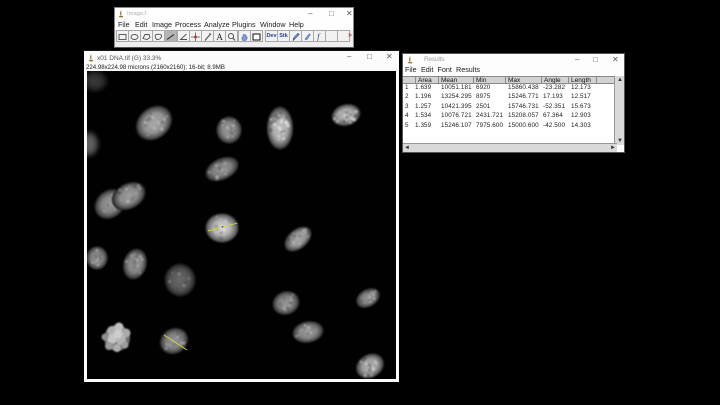  I want to click on svg-text: f, so click(319, 37).